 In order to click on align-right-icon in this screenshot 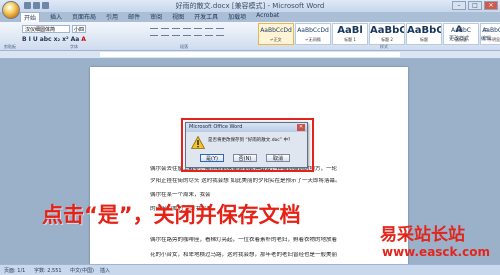, I will do `click(198, 32)`.